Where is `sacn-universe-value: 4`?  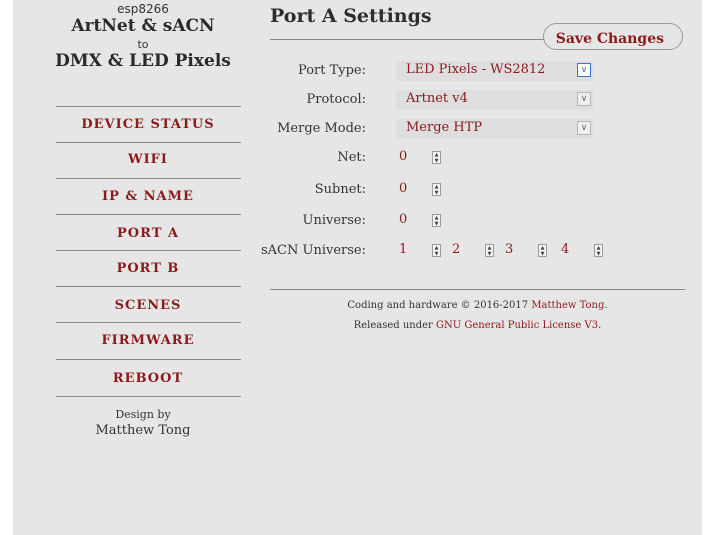 sacn-universe-value: 4 is located at coordinates (565, 249).